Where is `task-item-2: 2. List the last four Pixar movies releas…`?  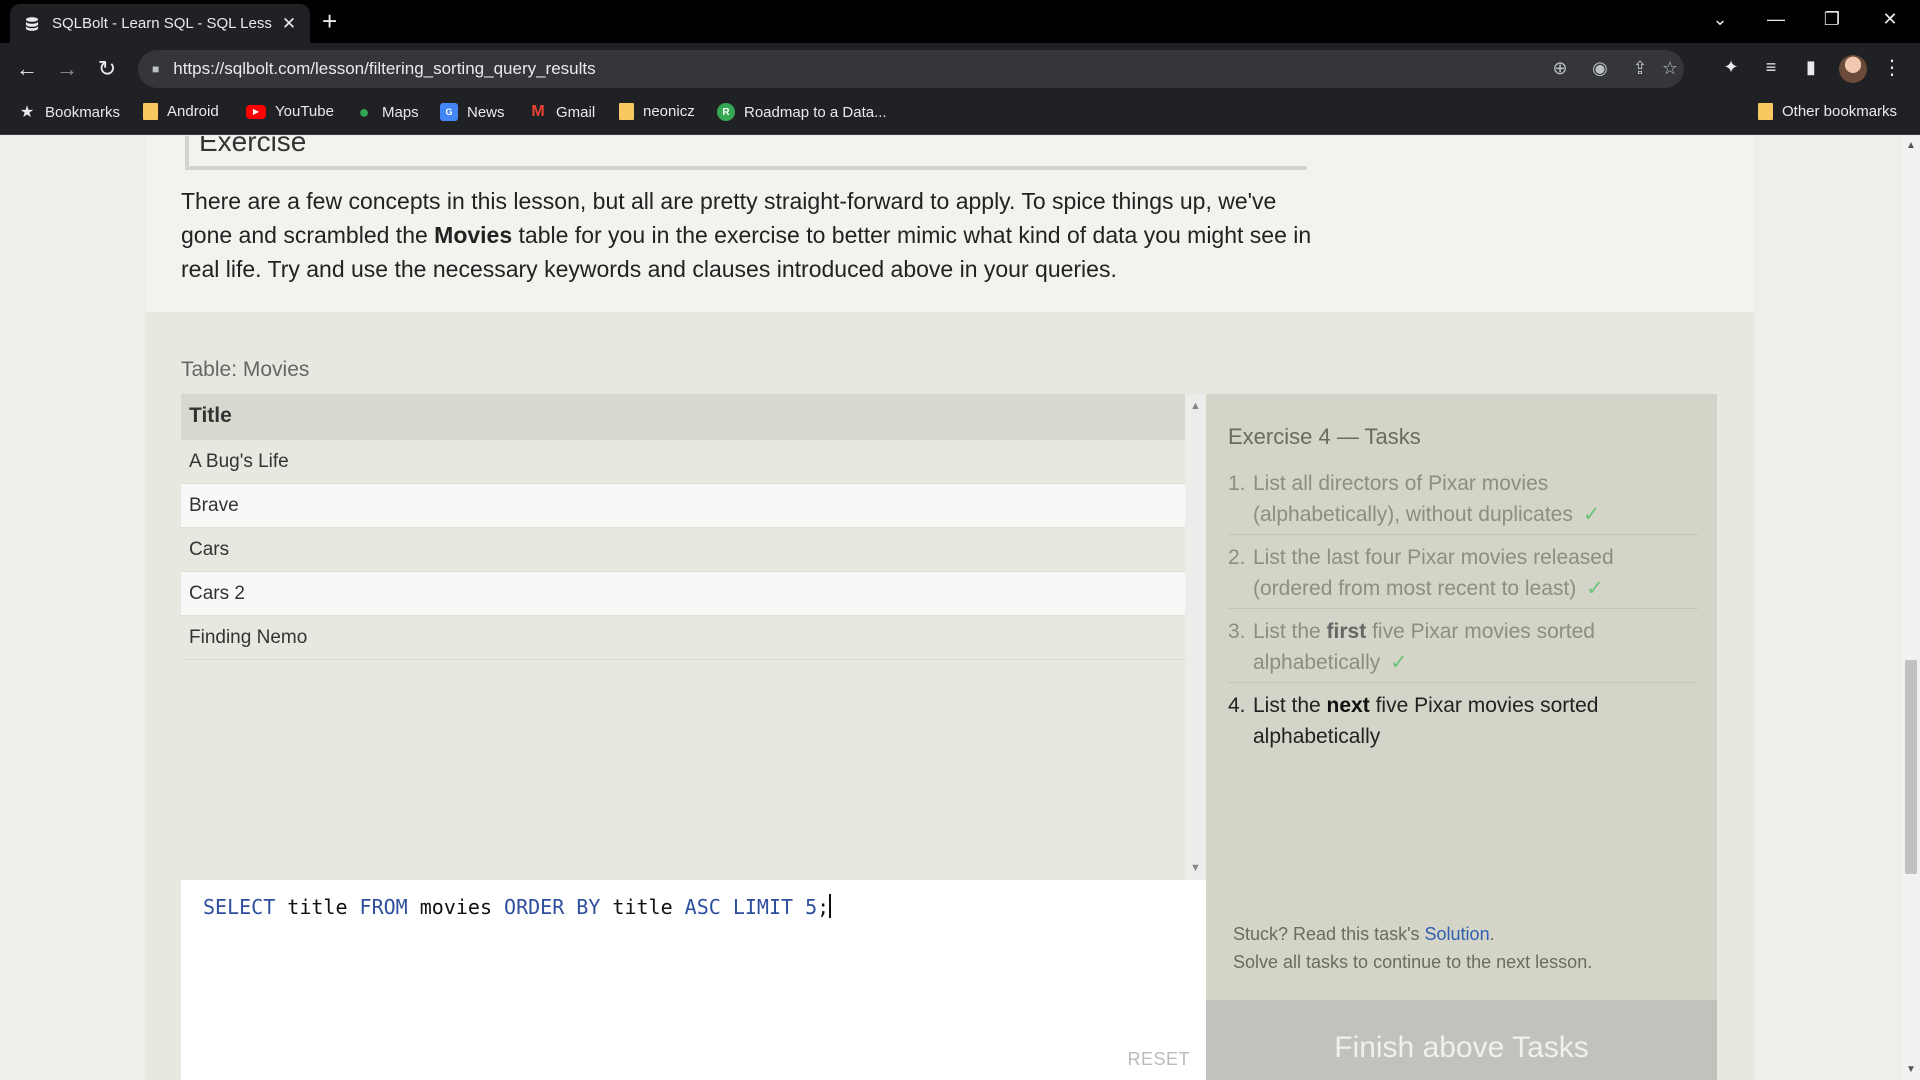
task-item-2: 2. List the last four Pixar movies releas… is located at coordinates (1463, 575).